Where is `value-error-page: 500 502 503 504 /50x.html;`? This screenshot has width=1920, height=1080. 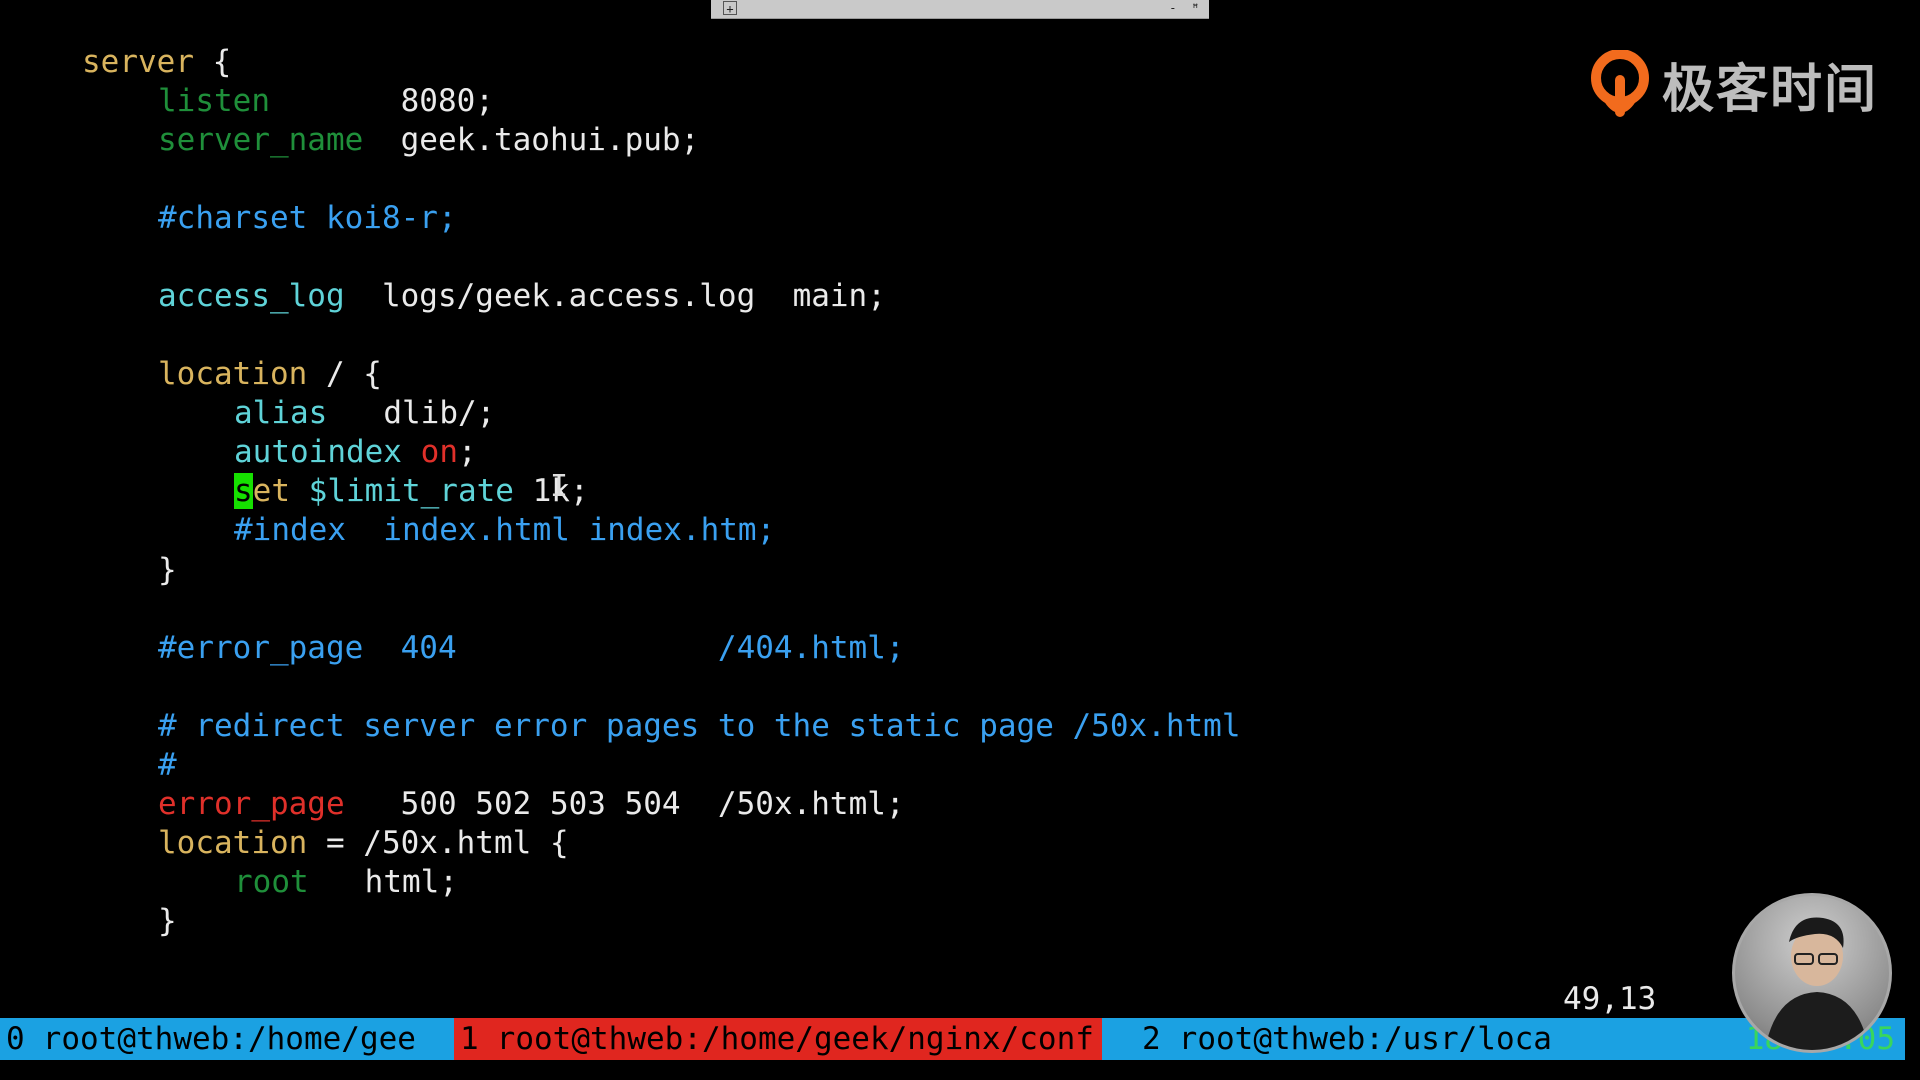
value-error-page: 500 502 503 504 /50x.html; is located at coordinates (652, 804).